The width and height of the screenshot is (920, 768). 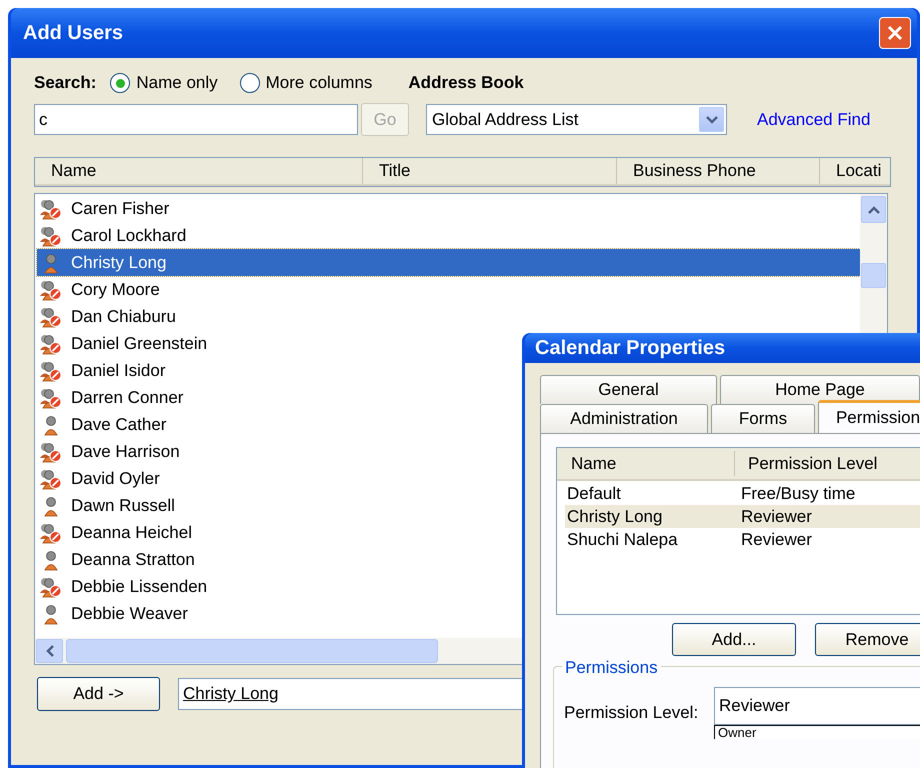 What do you see at coordinates (742, 539) in the screenshot?
I see `permission-row: Shuchi Nalepa Reviewer` at bounding box center [742, 539].